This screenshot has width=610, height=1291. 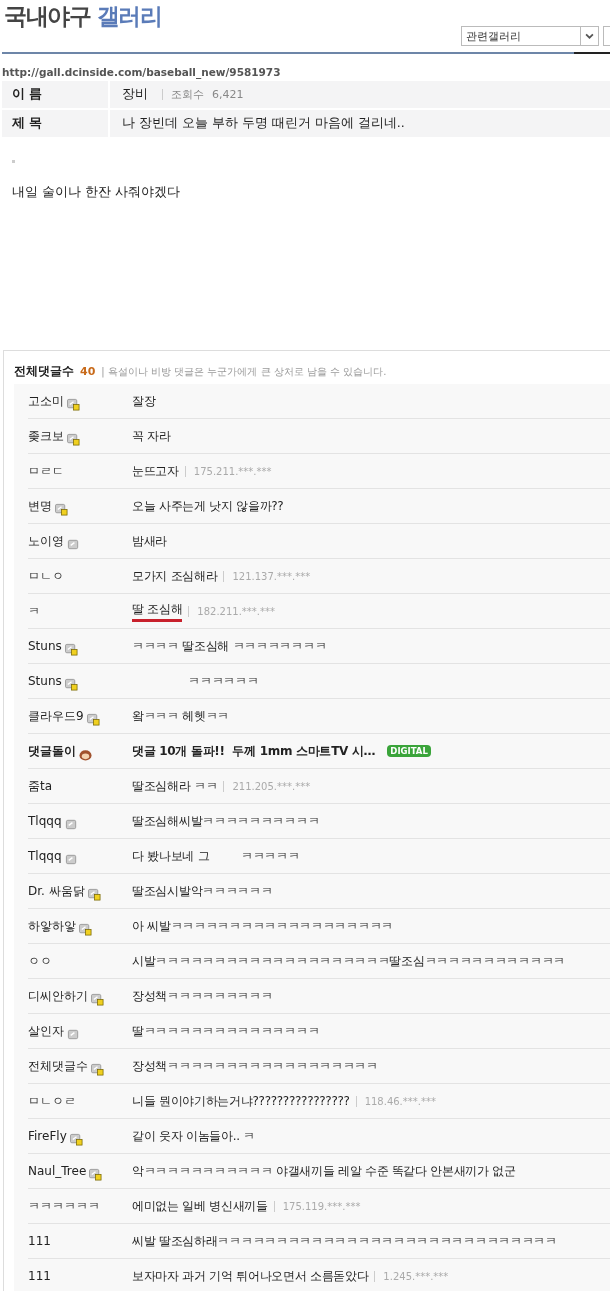 I want to click on commenter-name: ㅁㄴㅇ, so click(x=46, y=576).